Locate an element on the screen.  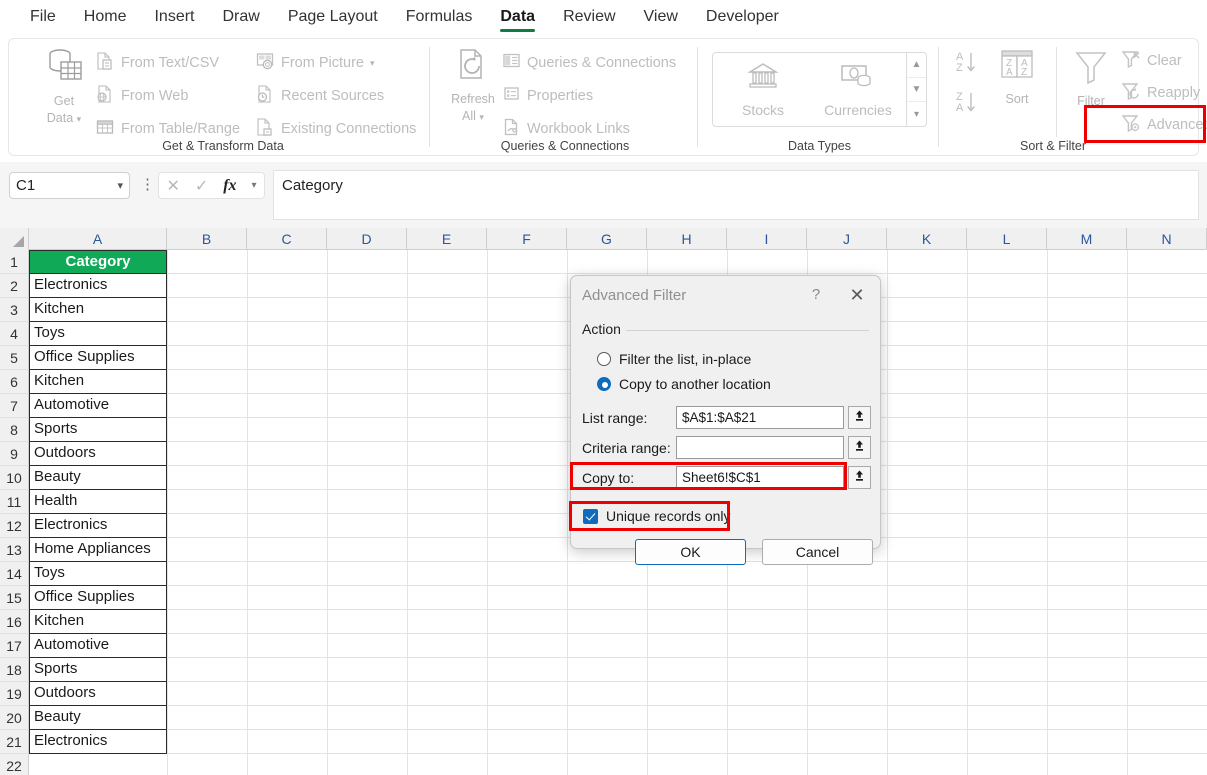
column-header-a: A is located at coordinates (98, 239).